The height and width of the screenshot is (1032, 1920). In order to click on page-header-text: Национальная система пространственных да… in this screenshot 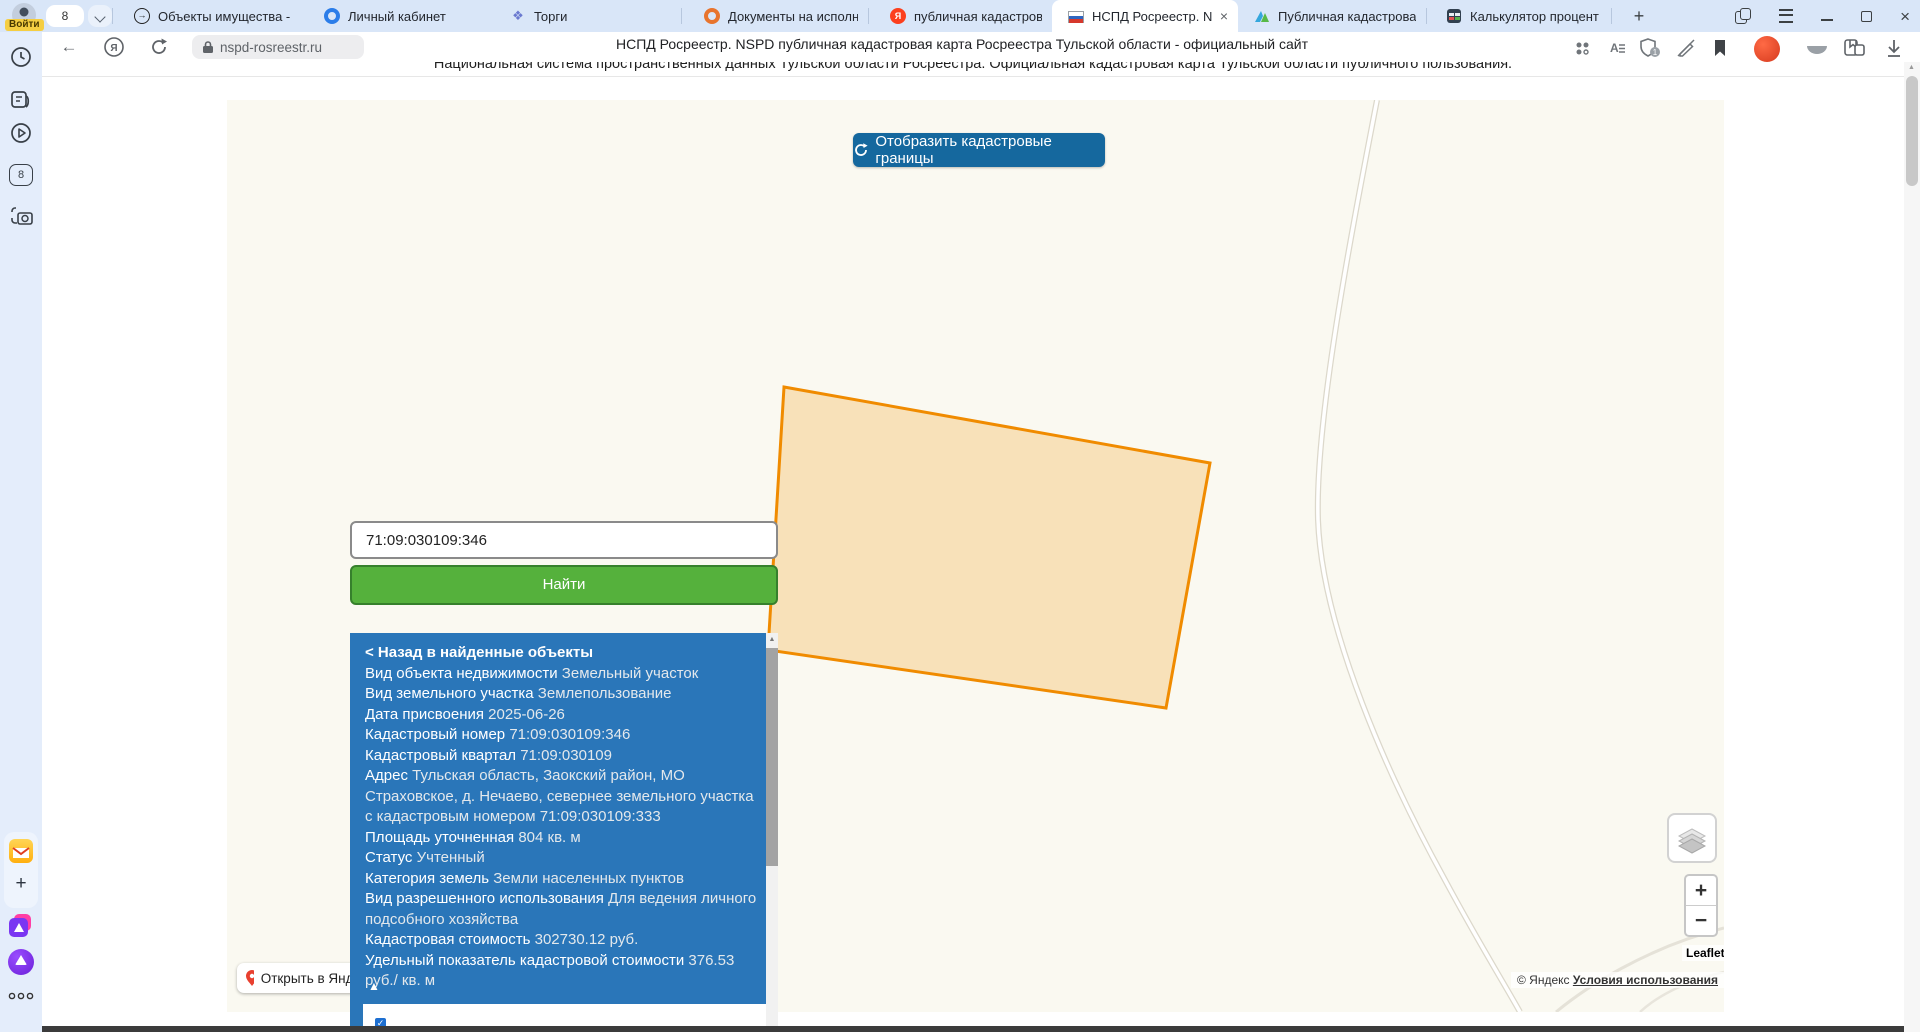, I will do `click(973, 67)`.